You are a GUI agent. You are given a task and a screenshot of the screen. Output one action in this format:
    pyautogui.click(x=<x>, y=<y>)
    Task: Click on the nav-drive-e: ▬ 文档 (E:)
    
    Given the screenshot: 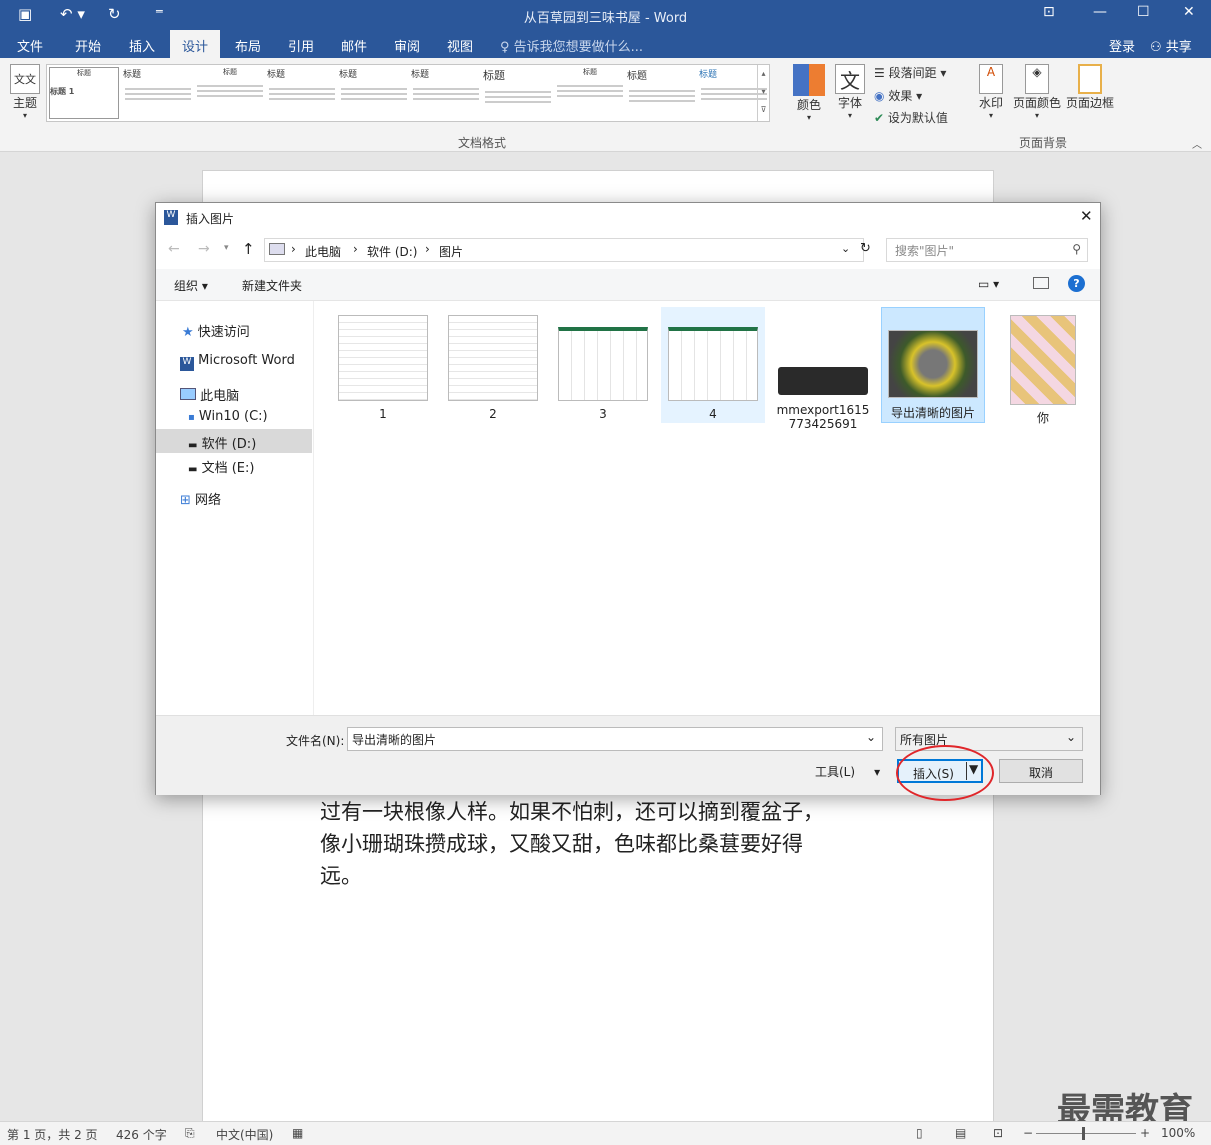 What is the action you would take?
    pyautogui.click(x=221, y=466)
    